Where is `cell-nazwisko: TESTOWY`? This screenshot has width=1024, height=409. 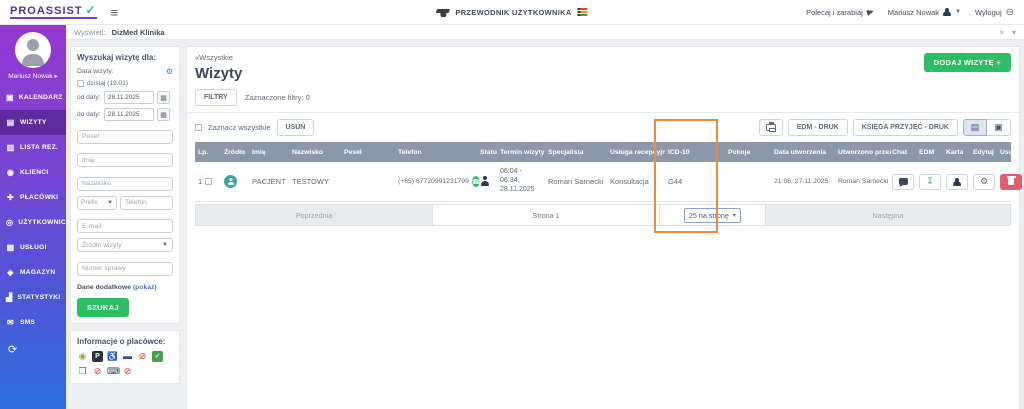 cell-nazwisko: TESTOWY is located at coordinates (310, 181).